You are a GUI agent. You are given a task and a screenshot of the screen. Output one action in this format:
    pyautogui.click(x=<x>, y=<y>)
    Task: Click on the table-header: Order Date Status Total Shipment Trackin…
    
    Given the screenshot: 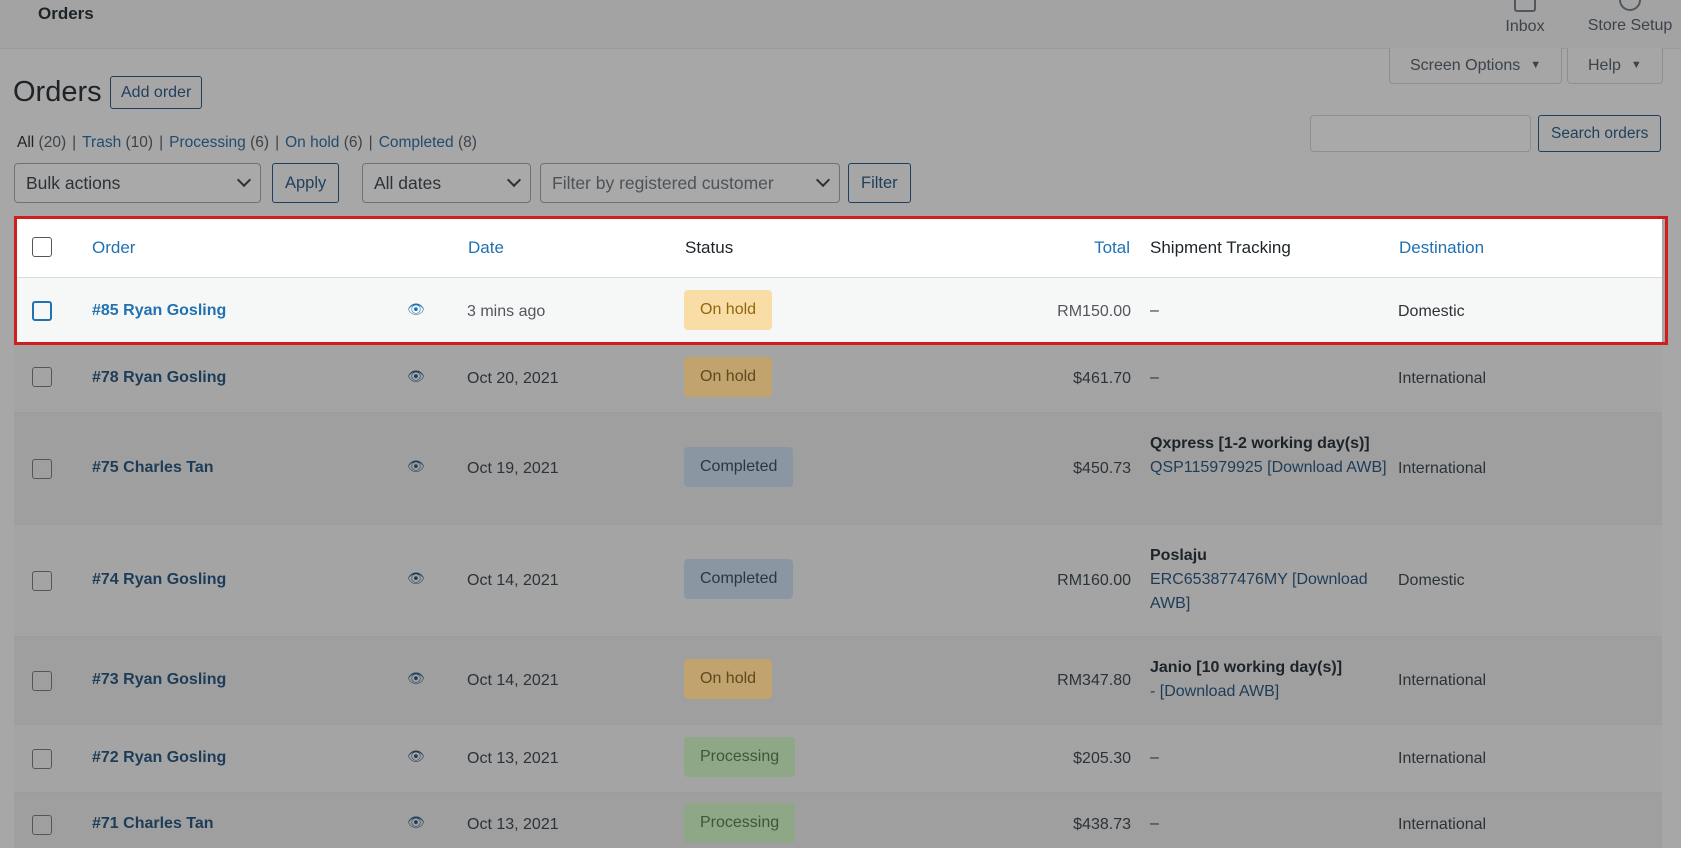 What is the action you would take?
    pyautogui.click(x=838, y=247)
    